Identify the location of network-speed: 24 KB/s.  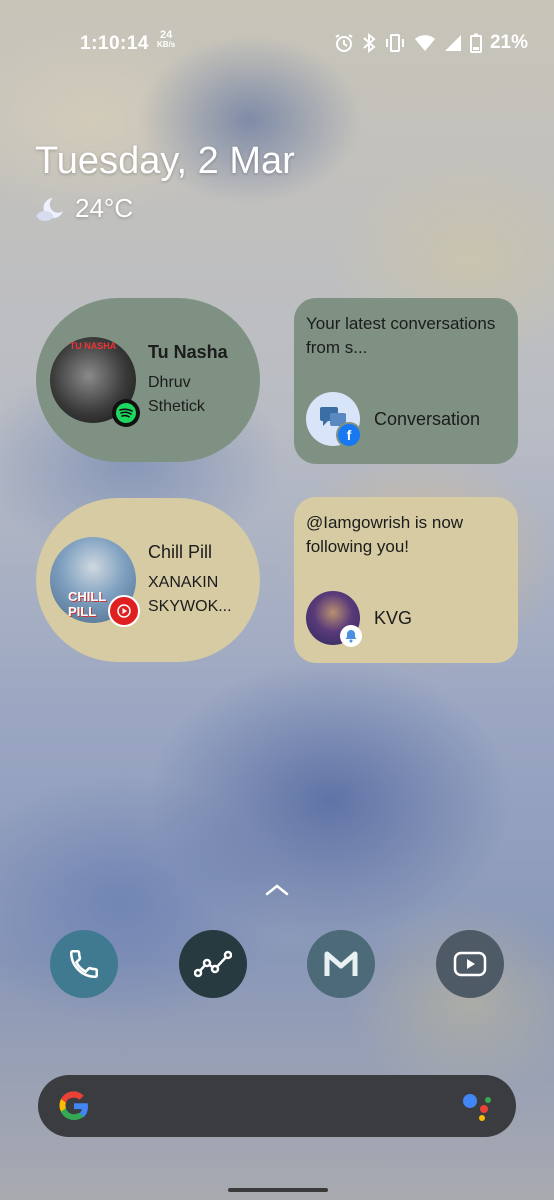
(166, 40).